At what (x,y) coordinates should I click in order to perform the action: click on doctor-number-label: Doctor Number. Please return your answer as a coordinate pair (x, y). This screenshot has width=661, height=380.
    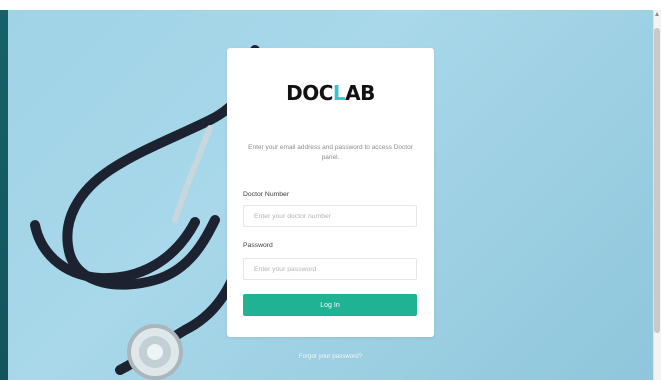
    Looking at the image, I should click on (266, 194).